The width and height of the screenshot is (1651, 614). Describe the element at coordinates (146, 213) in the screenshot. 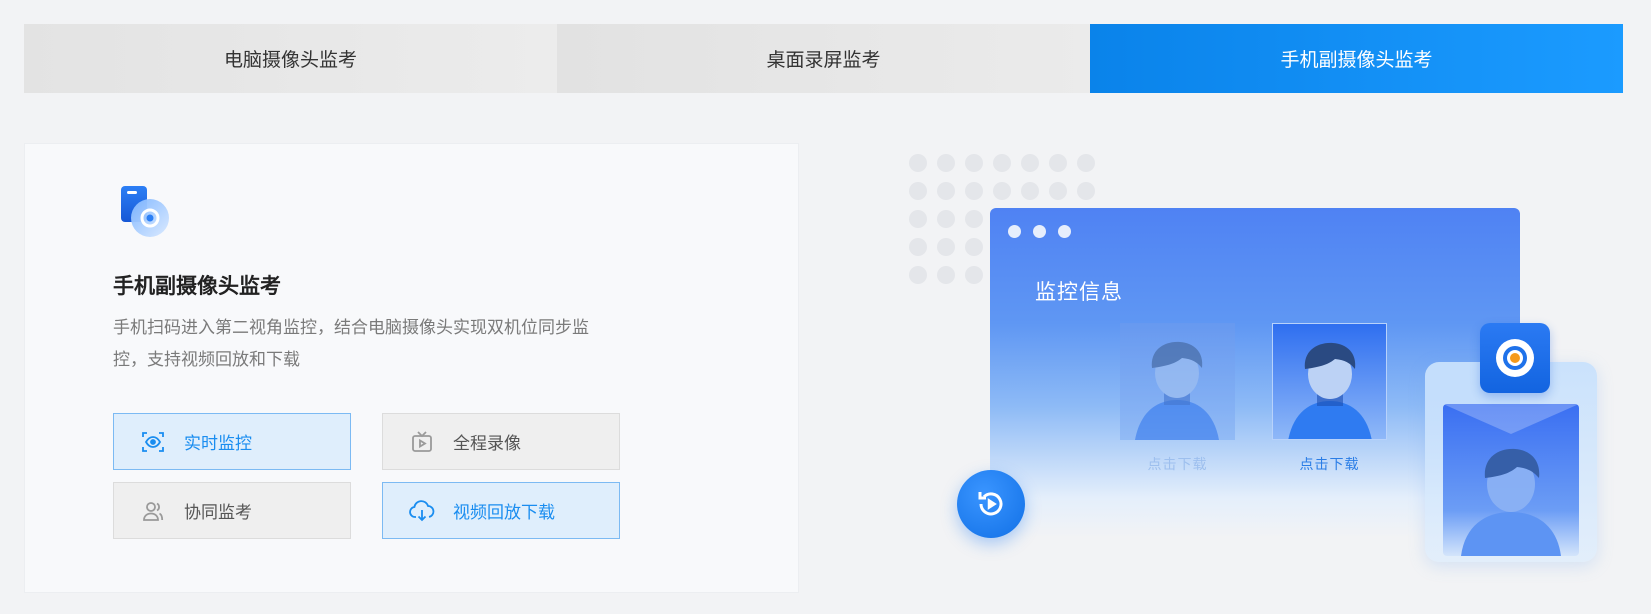

I see `phone-camera-icon` at that location.